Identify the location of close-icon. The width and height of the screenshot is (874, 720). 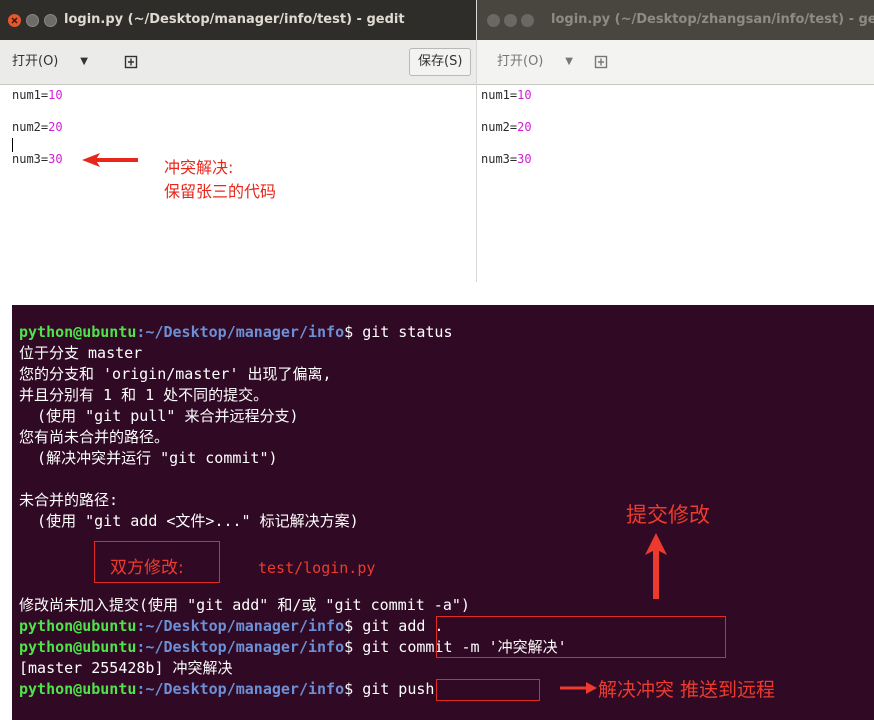
(14, 20).